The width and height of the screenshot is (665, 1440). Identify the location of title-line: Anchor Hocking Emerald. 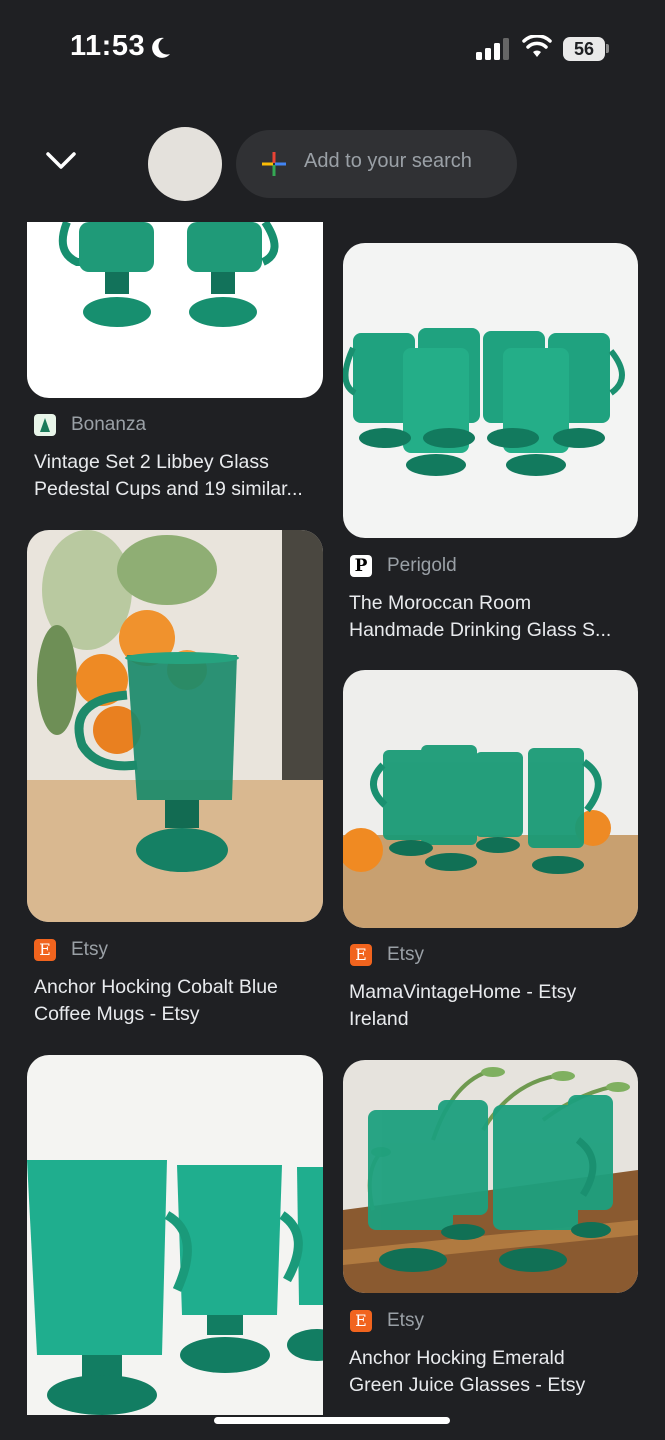
(457, 1358).